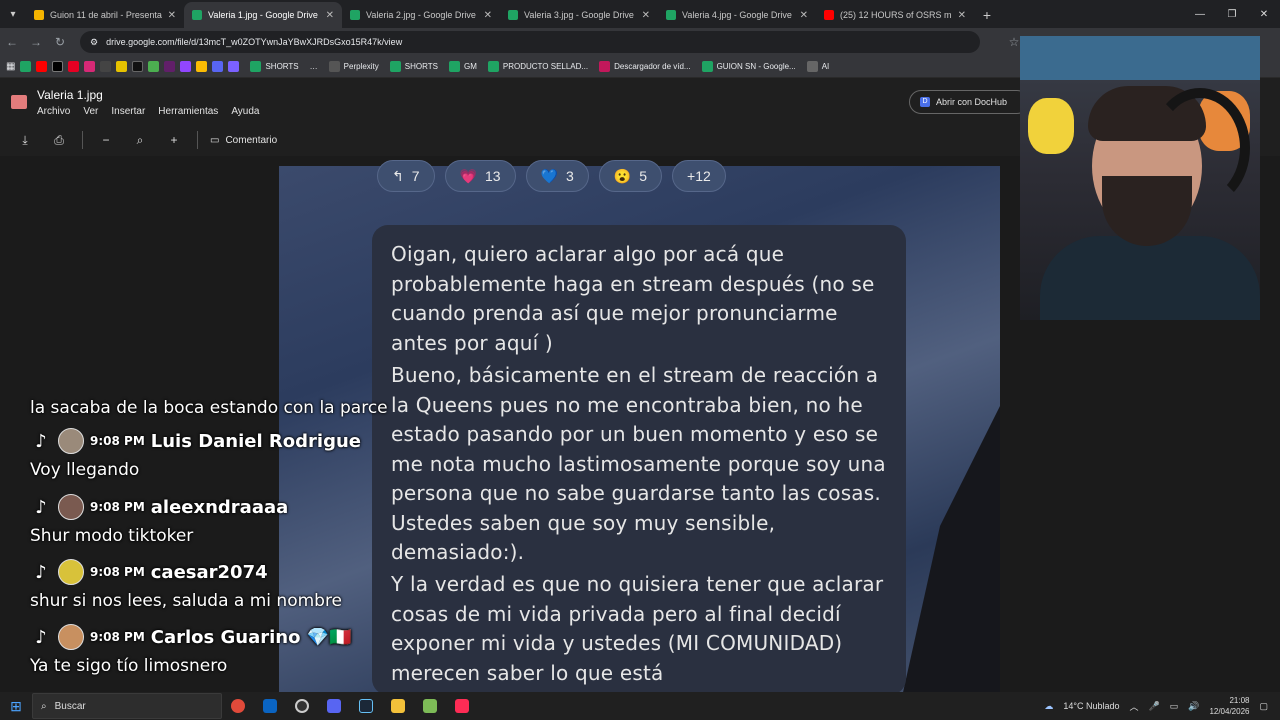  I want to click on bookmark-shorts: SHORTS, so click(274, 66).